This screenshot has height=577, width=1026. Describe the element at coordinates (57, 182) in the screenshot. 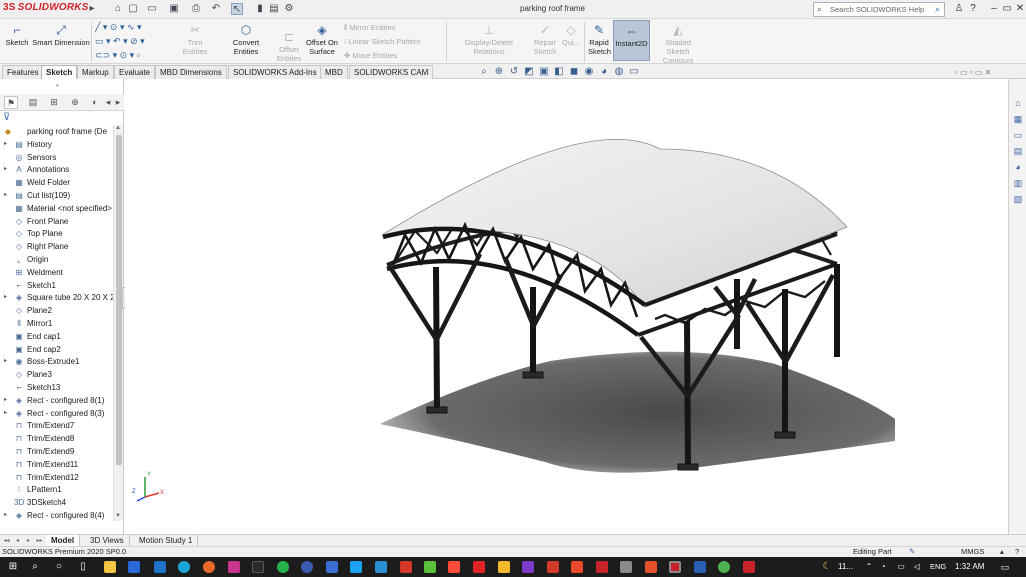

I see `tree-item: ▦ Weld Folder` at that location.